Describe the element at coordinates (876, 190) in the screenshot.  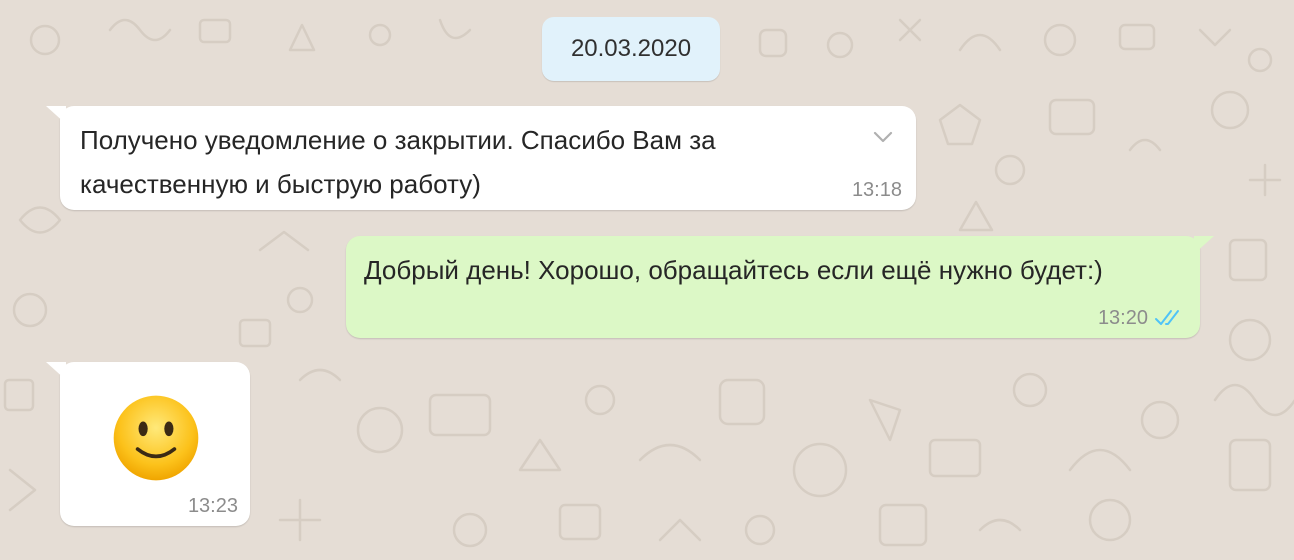
I see `message-time: 13:18` at that location.